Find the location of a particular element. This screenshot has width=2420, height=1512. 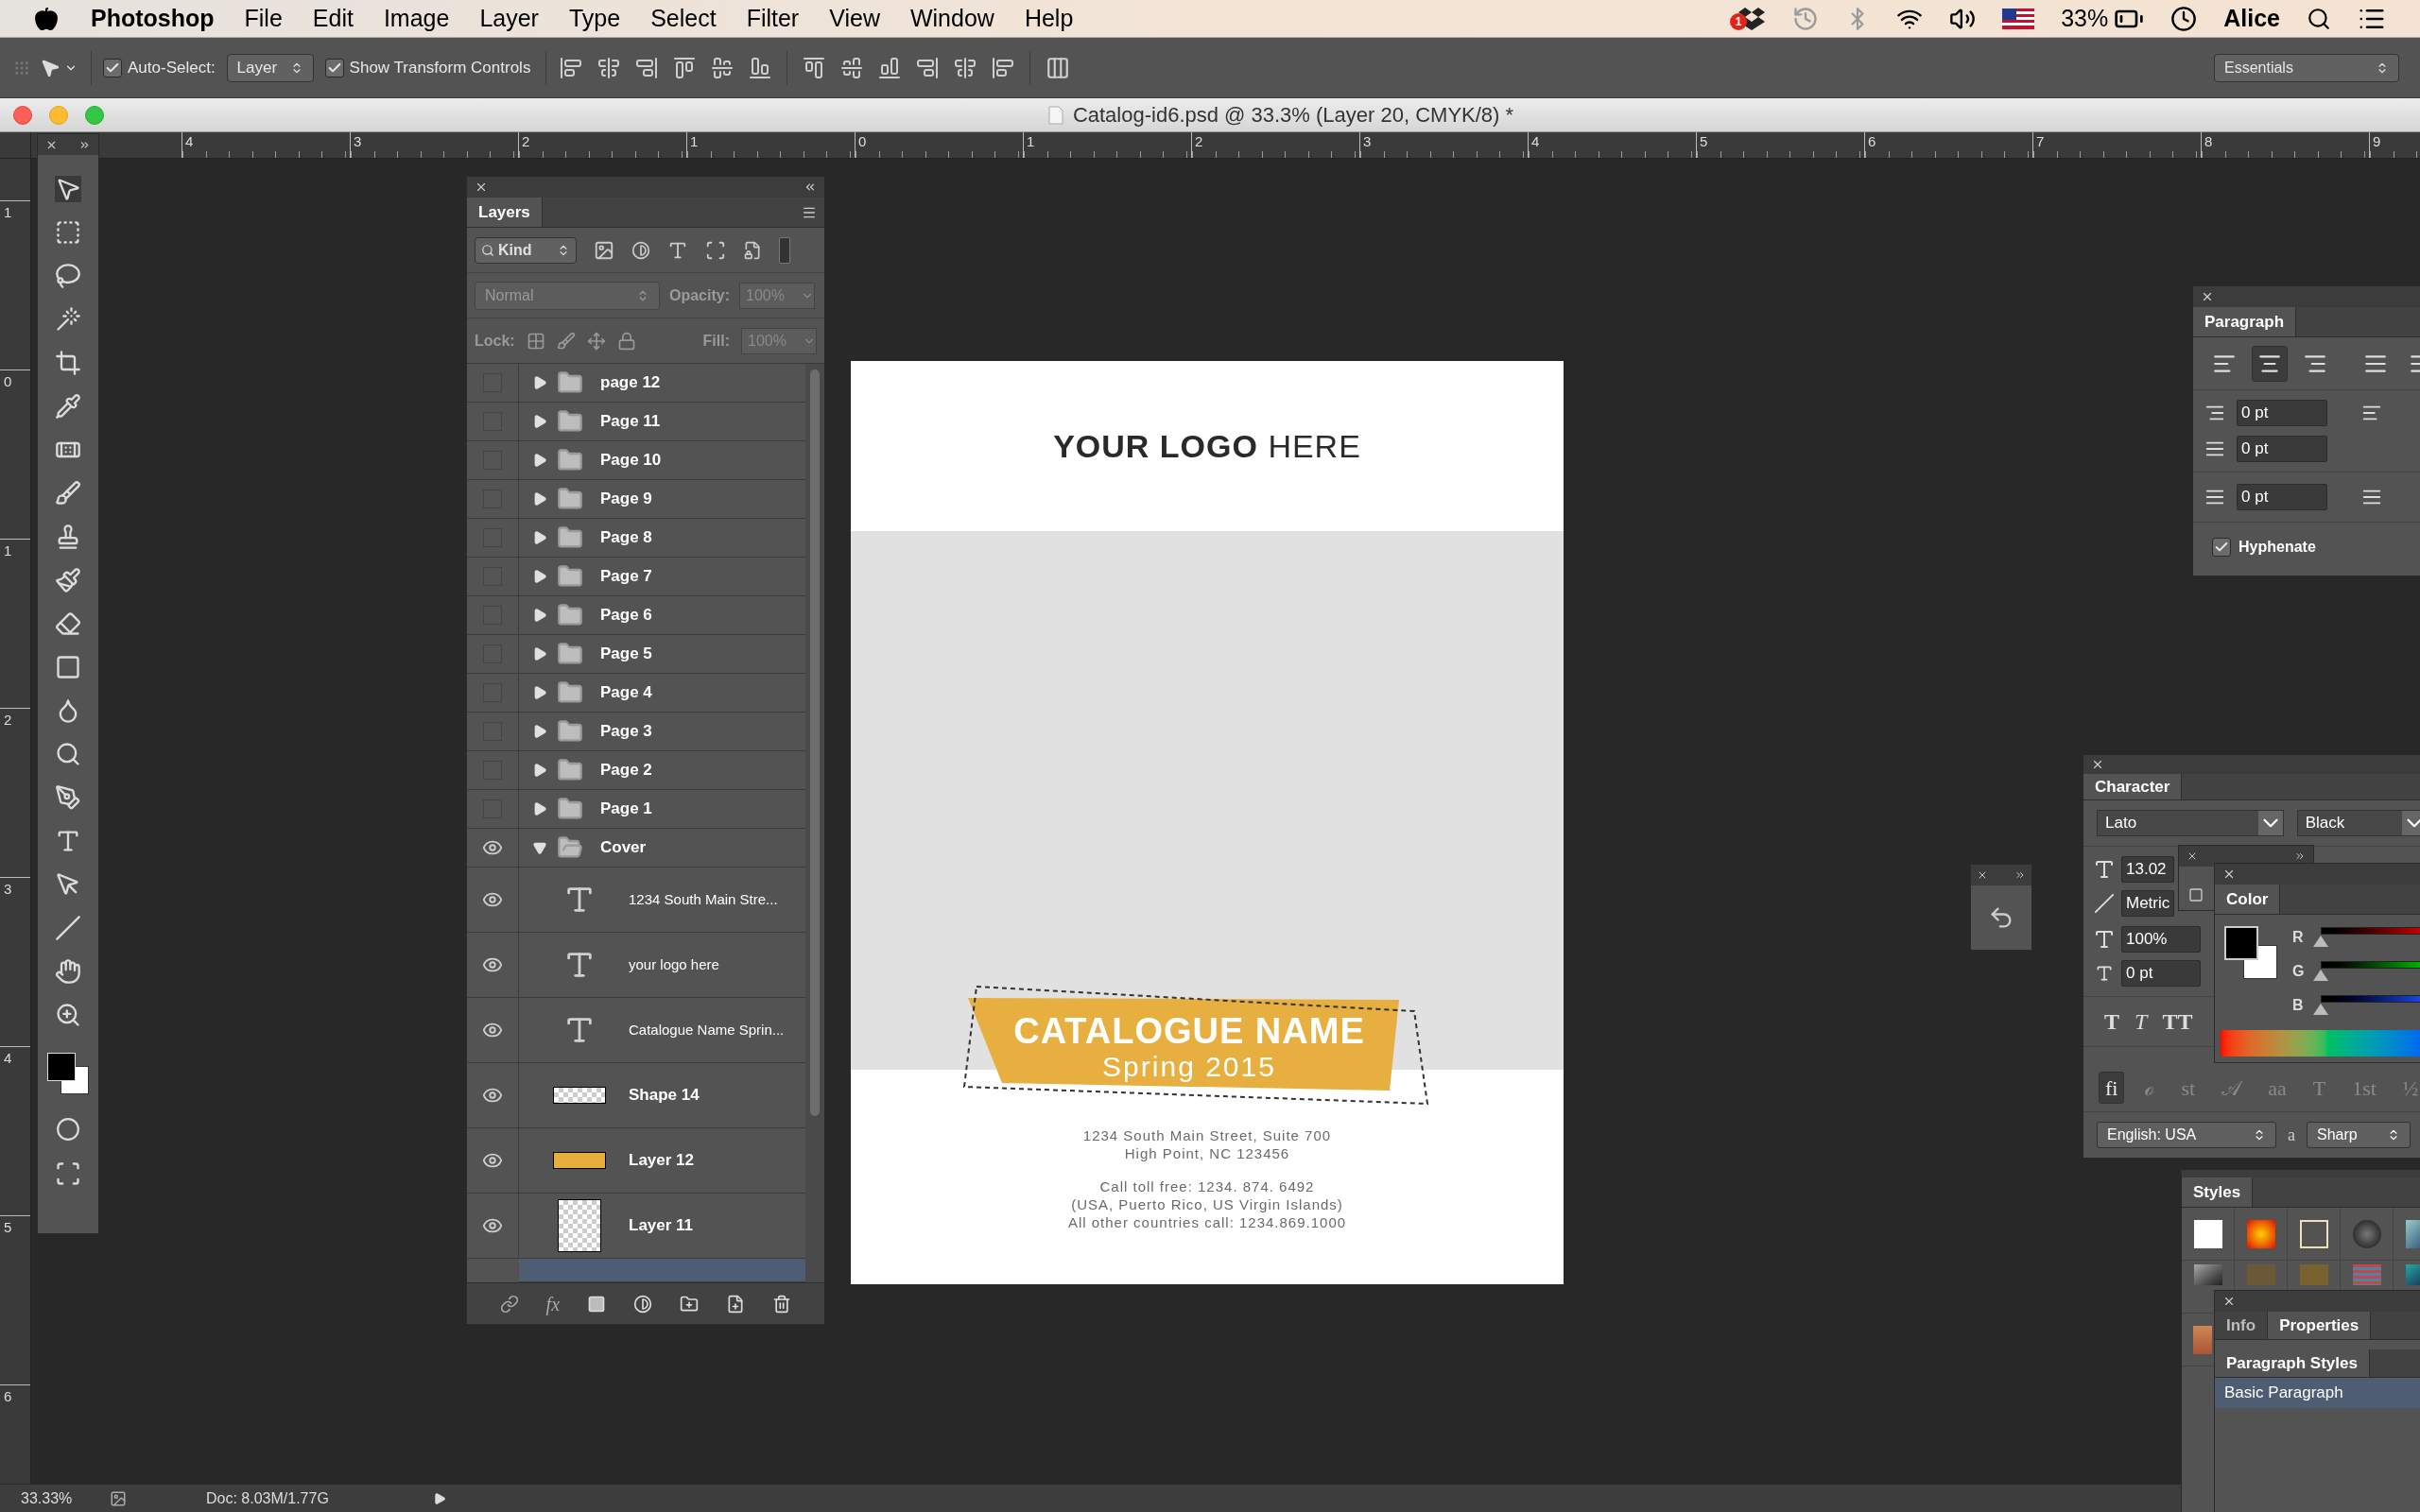

panel-tab: Paragraph Styles is located at coordinates (2292, 1363).